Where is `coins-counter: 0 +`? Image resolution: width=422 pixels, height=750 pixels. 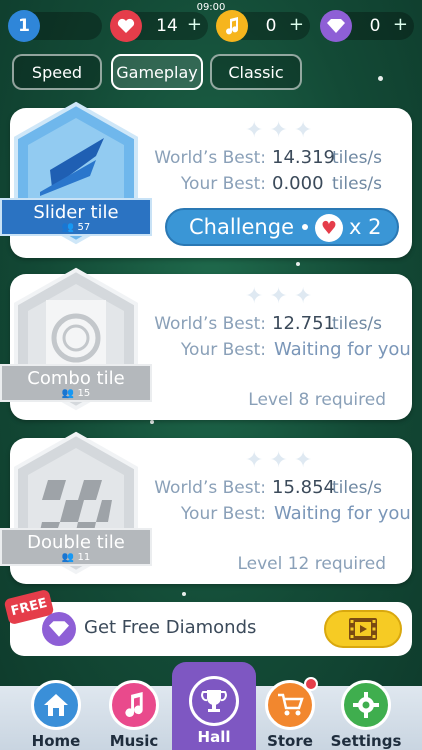
coins-counter: 0 + is located at coordinates (263, 26).